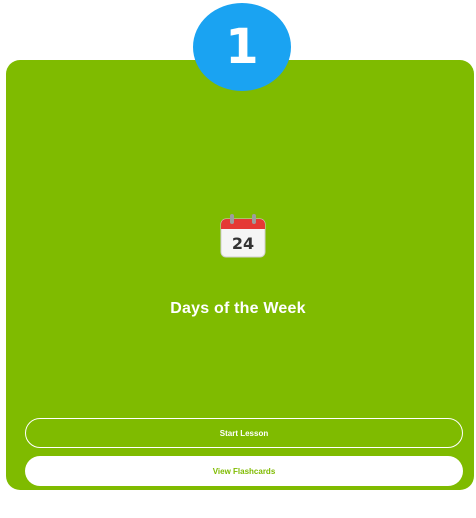 This screenshot has height=518, width=476. I want to click on calendar-date: 24, so click(243, 243).